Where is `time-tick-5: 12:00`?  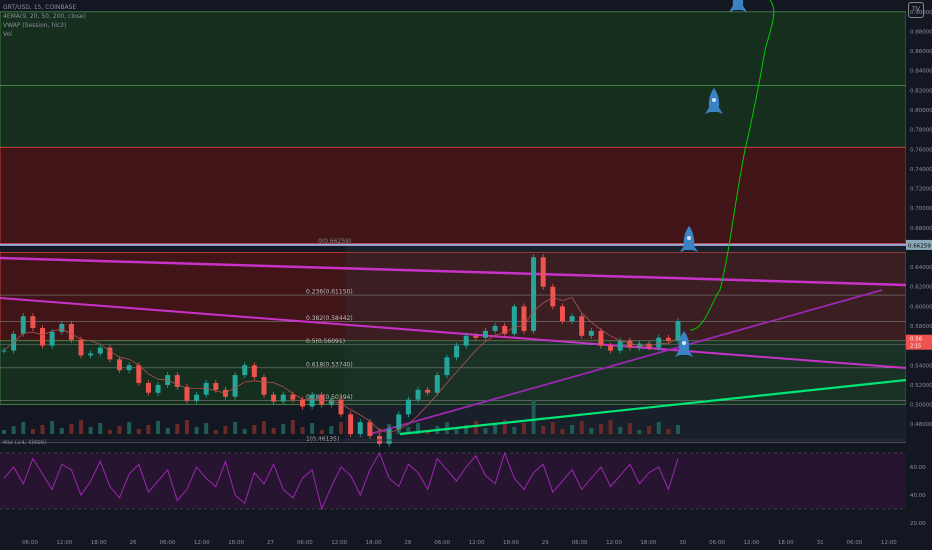
time-tick-5: 12:00 is located at coordinates (202, 543).